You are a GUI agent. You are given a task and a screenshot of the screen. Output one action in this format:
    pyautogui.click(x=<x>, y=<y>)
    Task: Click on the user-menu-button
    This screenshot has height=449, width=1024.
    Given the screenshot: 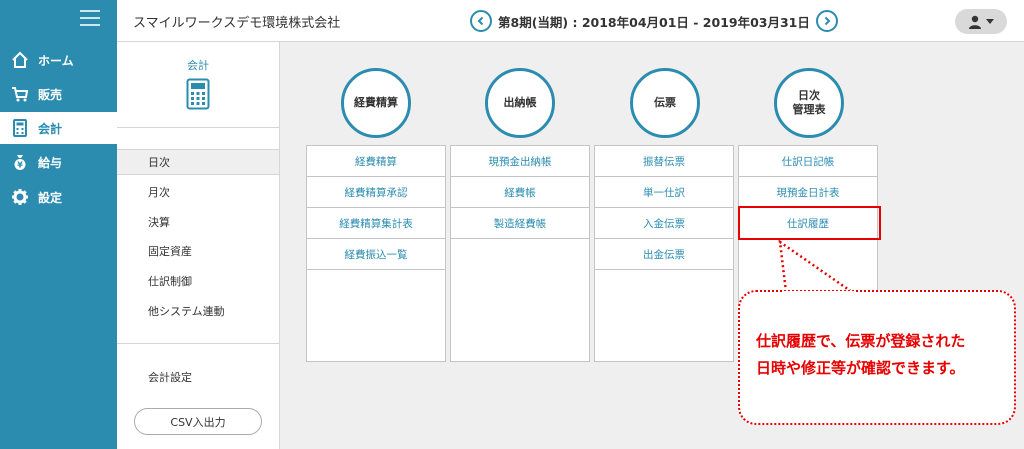 What is the action you would take?
    pyautogui.click(x=981, y=21)
    